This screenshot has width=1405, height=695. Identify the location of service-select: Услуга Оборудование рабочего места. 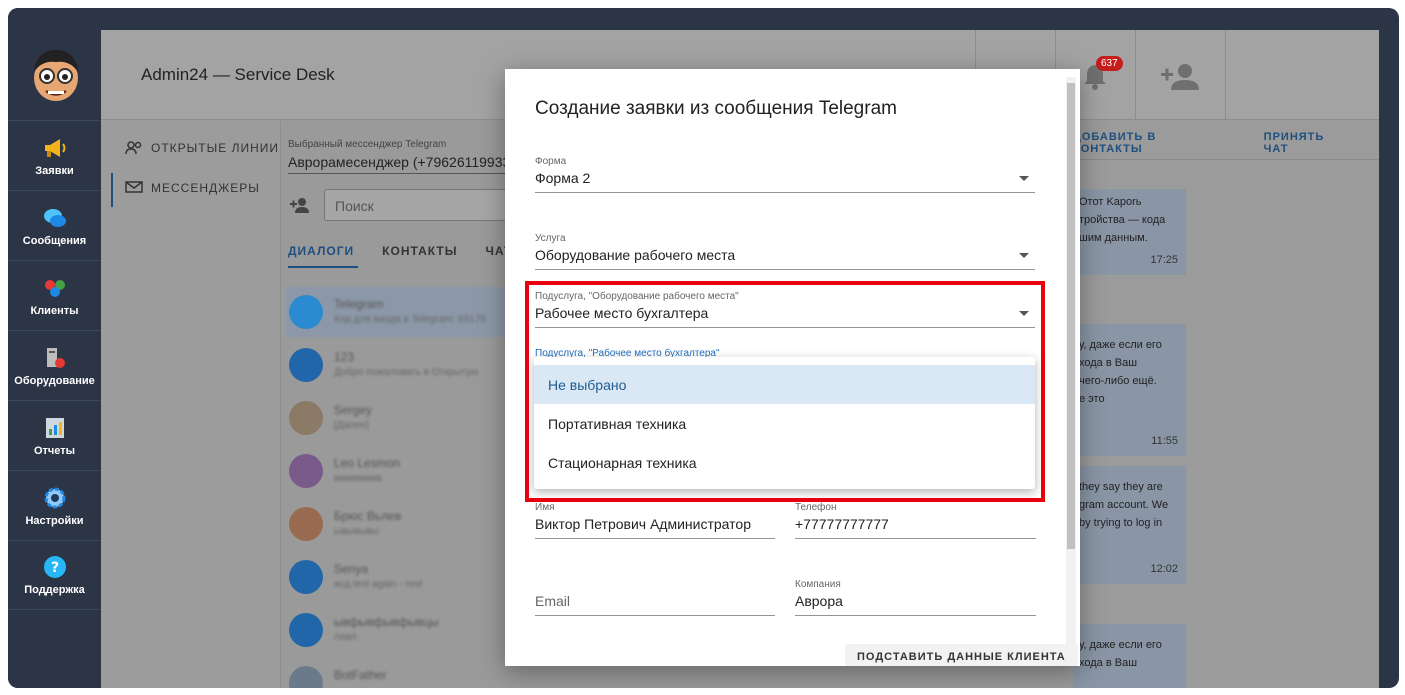
(785, 251).